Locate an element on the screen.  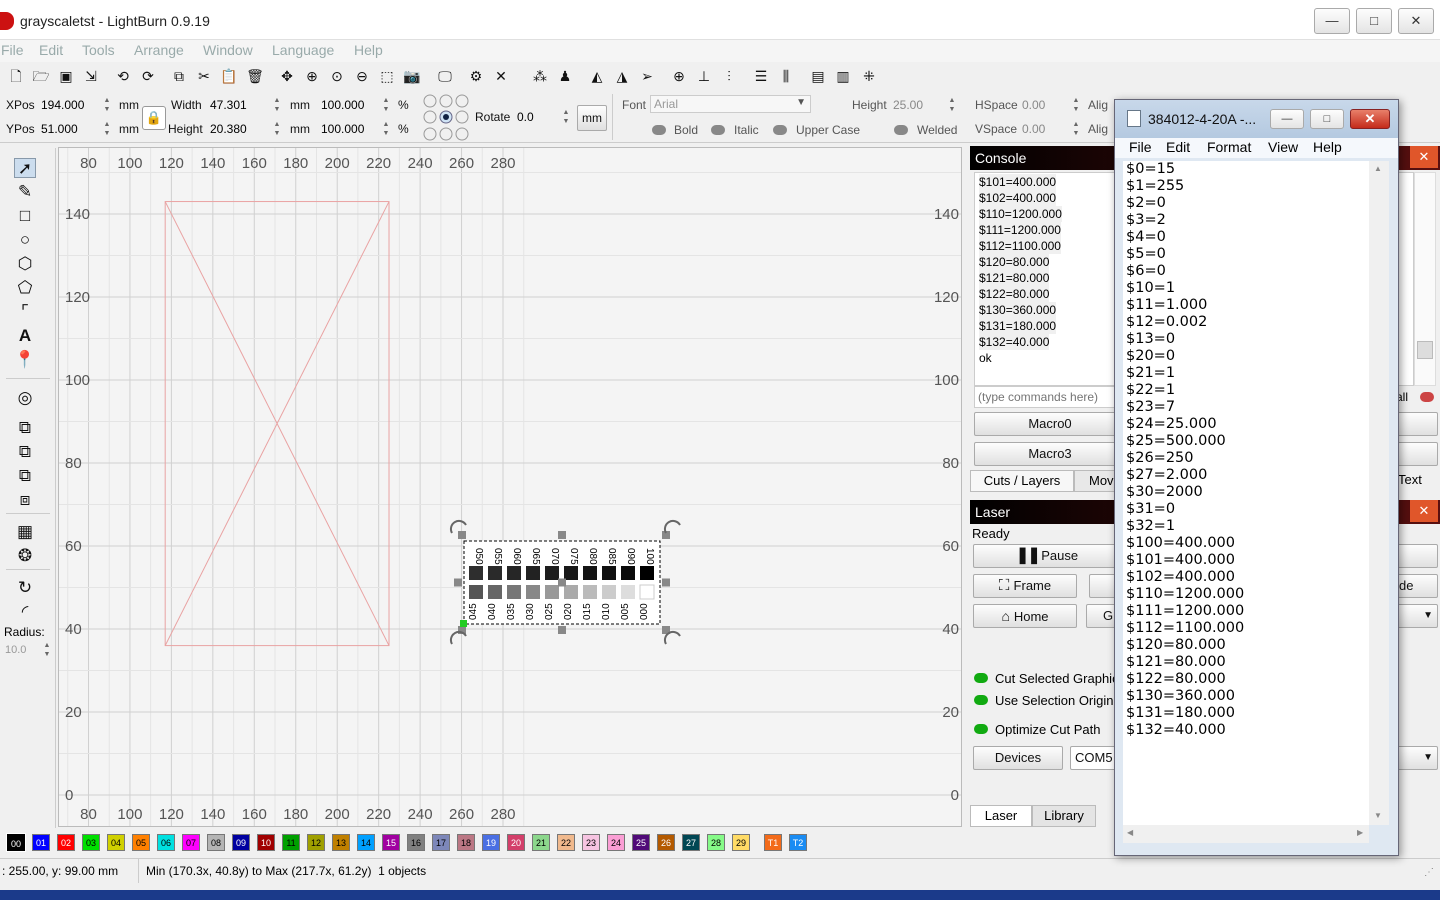
tab-text: Text is located at coordinates (1410, 479).